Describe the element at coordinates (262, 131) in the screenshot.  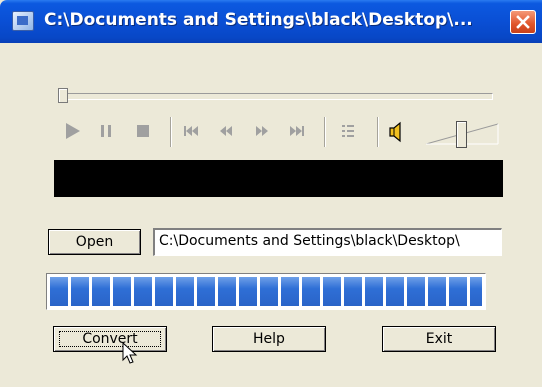
I see `fast-forward-icon` at that location.